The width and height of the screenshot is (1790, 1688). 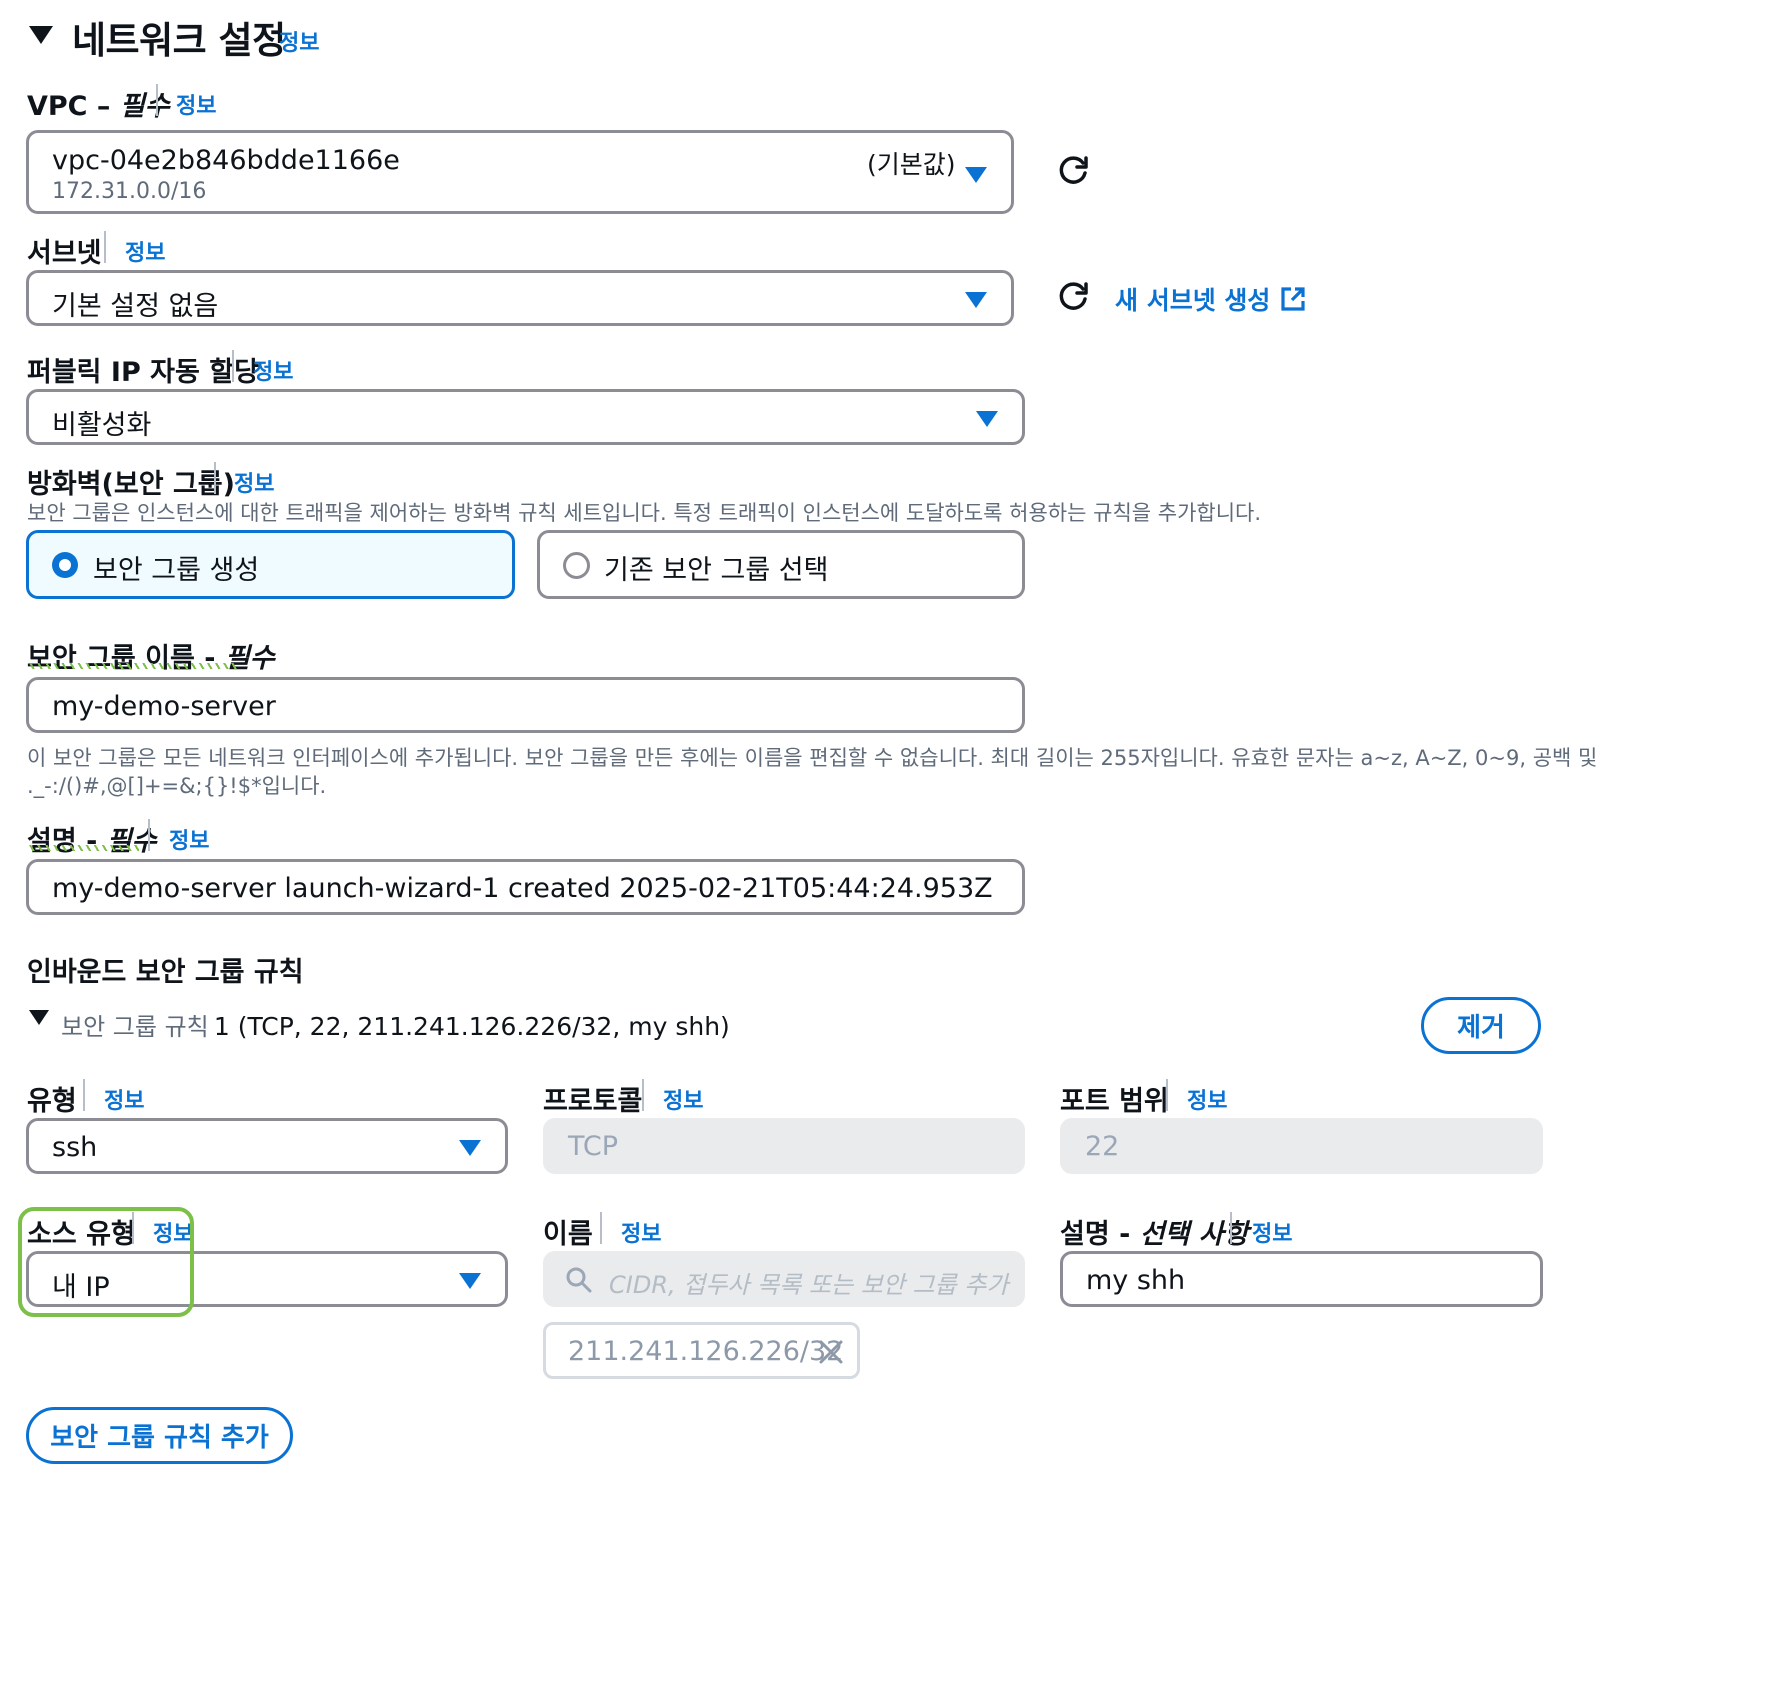 What do you see at coordinates (65, 565) in the screenshot?
I see `radio-selected-icon` at bounding box center [65, 565].